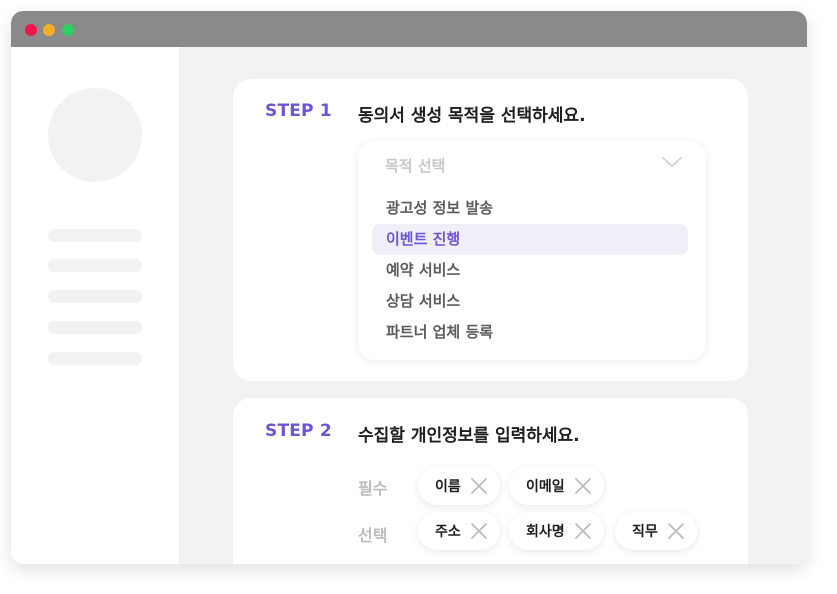 This screenshot has width=837, height=594. What do you see at coordinates (672, 162) in the screenshot?
I see `chevron-down-icon` at bounding box center [672, 162].